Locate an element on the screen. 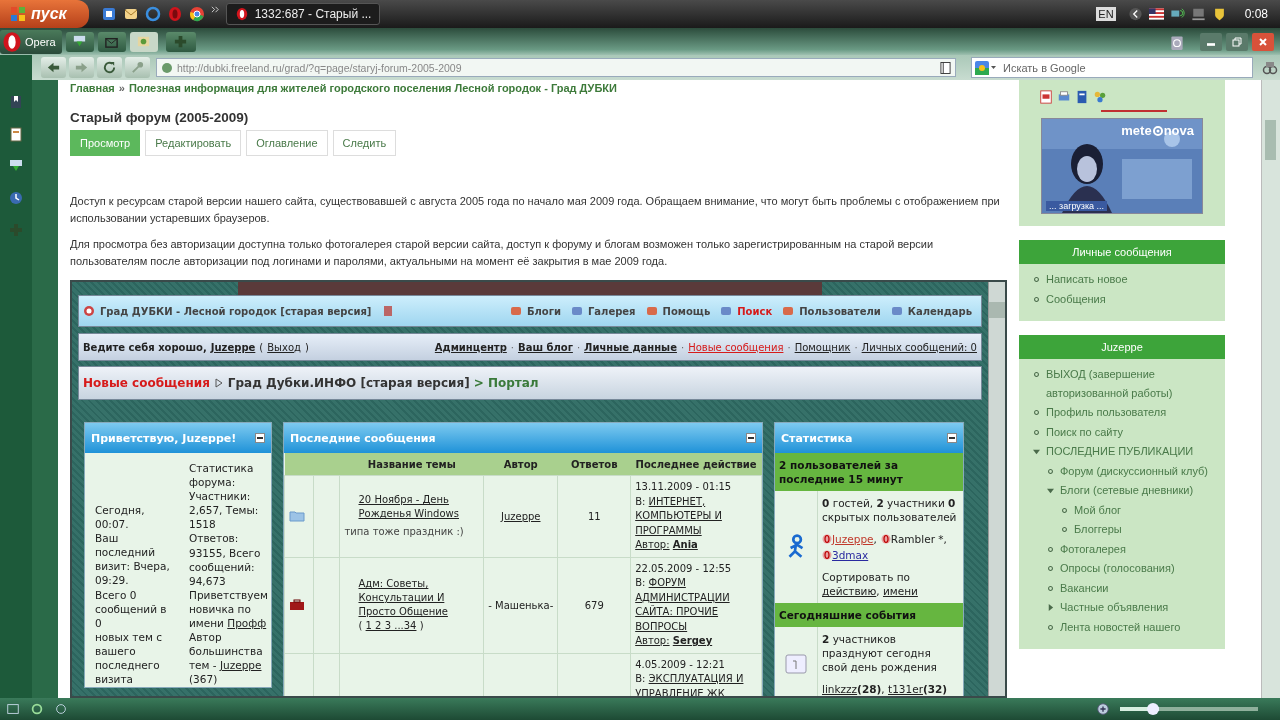 Image resolution: width=1280 pixels, height=720 pixels. sidebar-link: Форум (дискуссионный клуб) is located at coordinates (1134, 470).